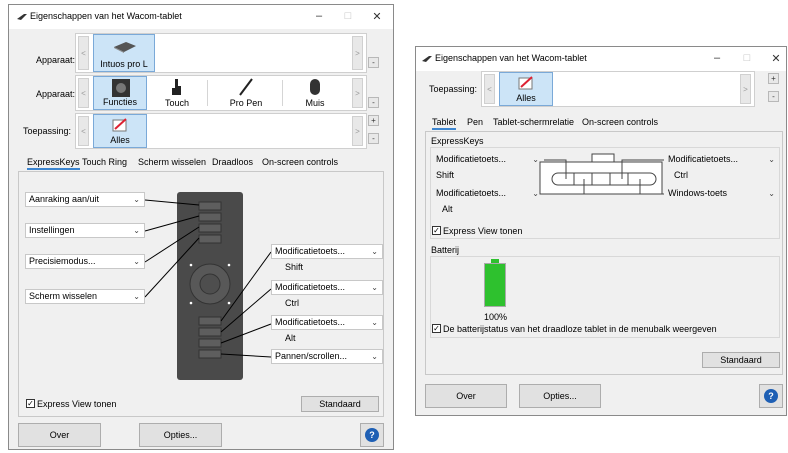 This screenshot has width=788, height=453. What do you see at coordinates (104, 162) in the screenshot?
I see `tab-touch-ring: Touch Ring` at bounding box center [104, 162].